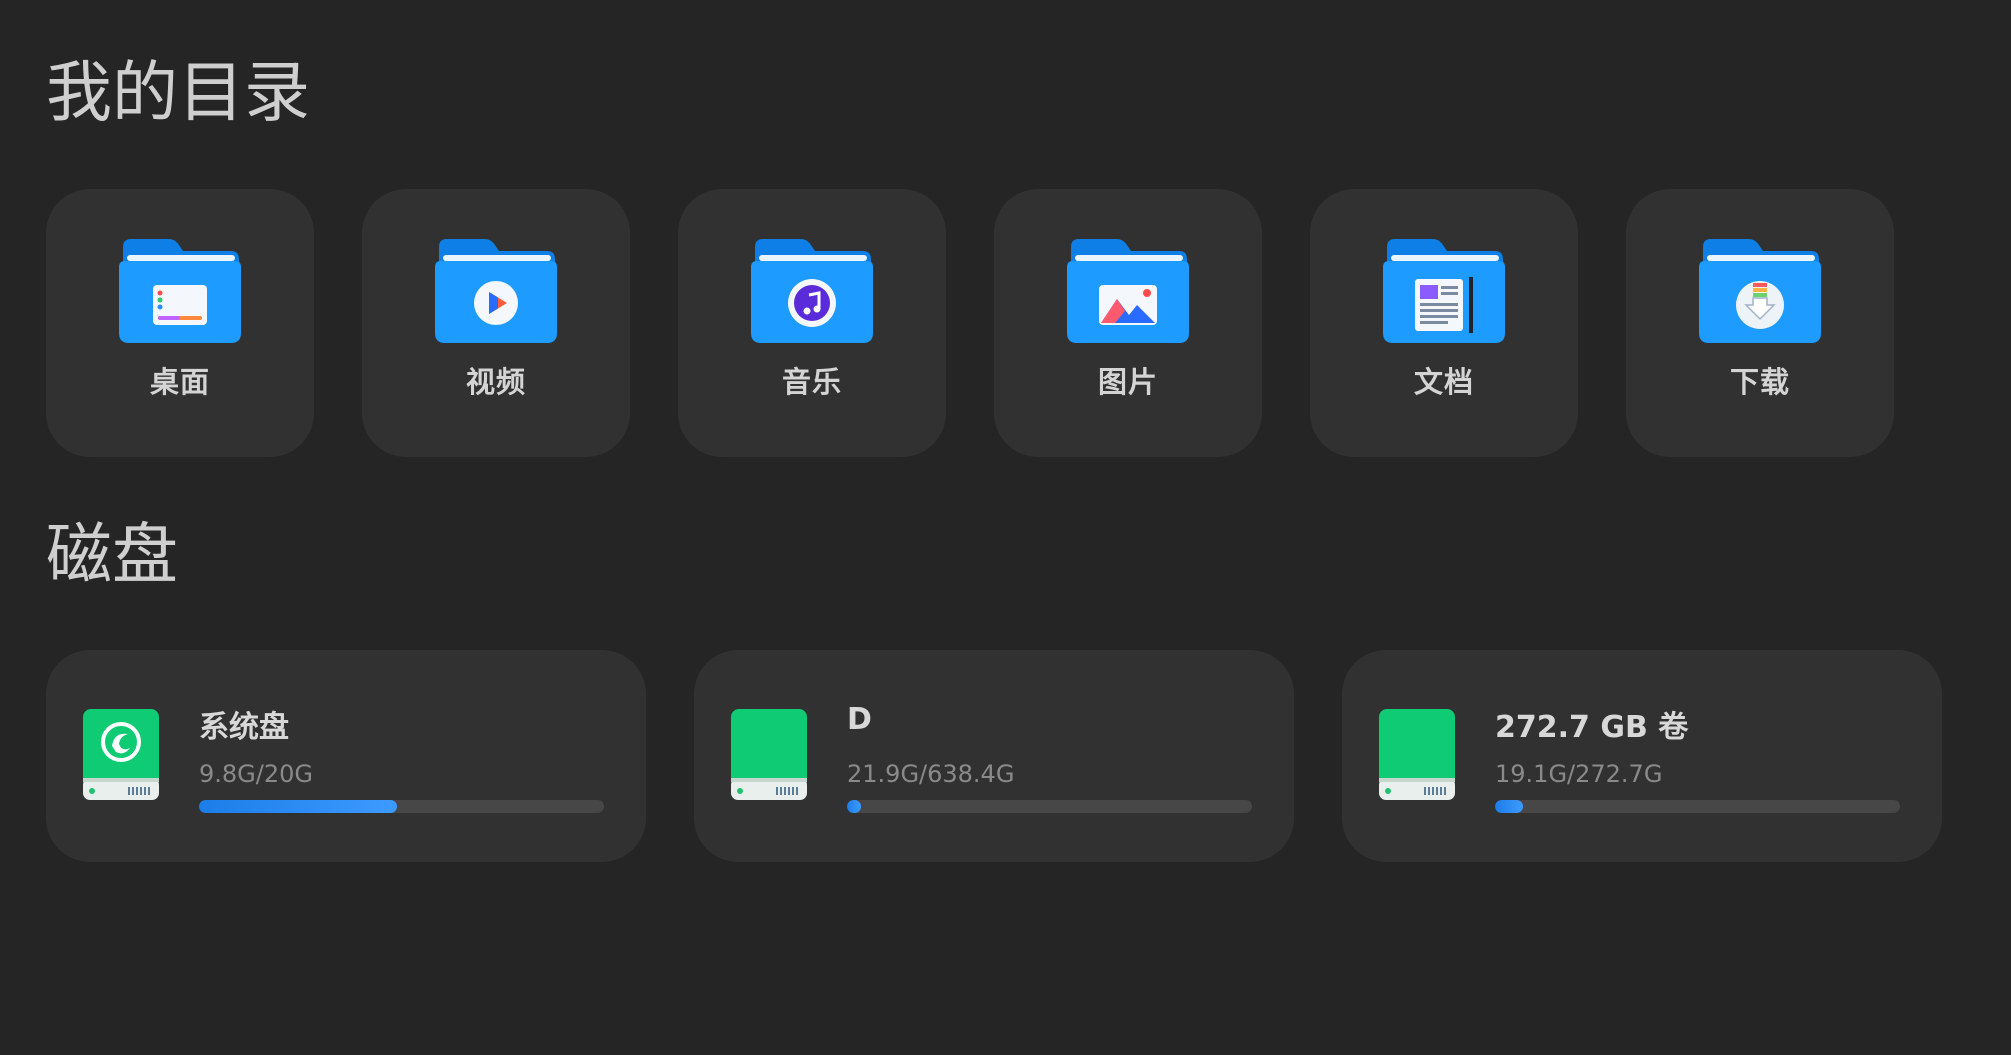  What do you see at coordinates (1128, 291) in the screenshot?
I see `pictures-folder-icon` at bounding box center [1128, 291].